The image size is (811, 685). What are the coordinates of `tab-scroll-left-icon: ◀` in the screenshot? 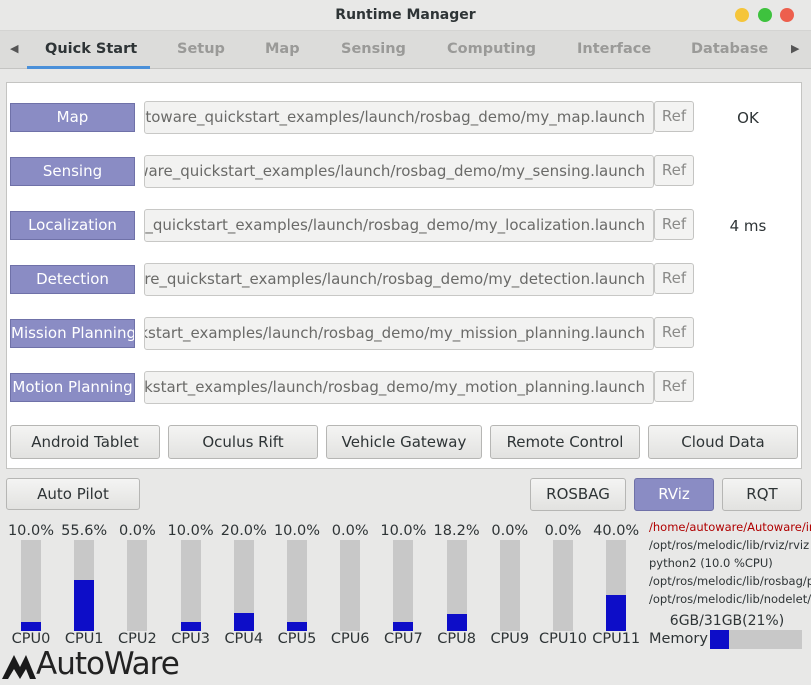 It's located at (14, 48).